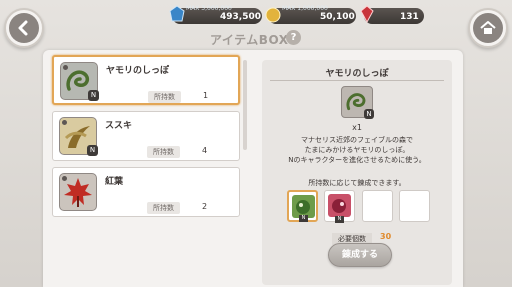  Describe the element at coordinates (146, 136) in the screenshot. I see `list-item-pampas-grass: N ススキ 所持数 4` at that location.